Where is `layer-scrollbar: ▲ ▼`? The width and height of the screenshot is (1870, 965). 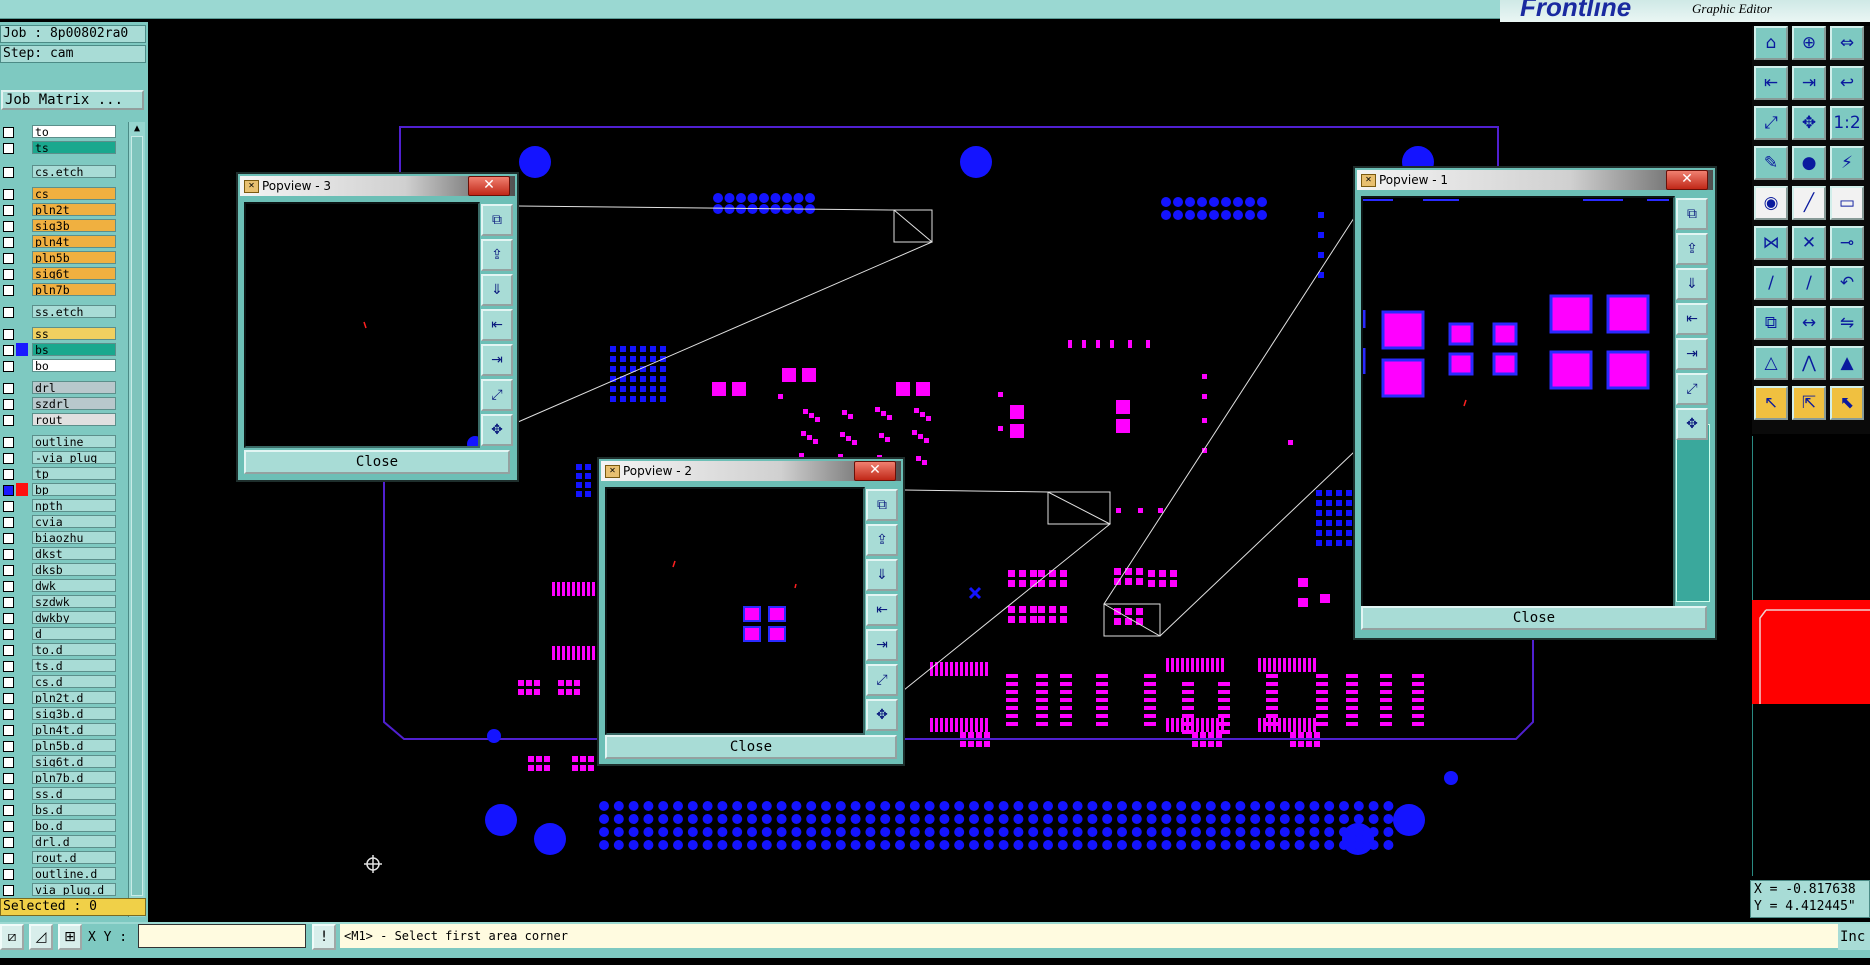
layer-scrollbar: ▲ ▼ is located at coordinates (136, 519).